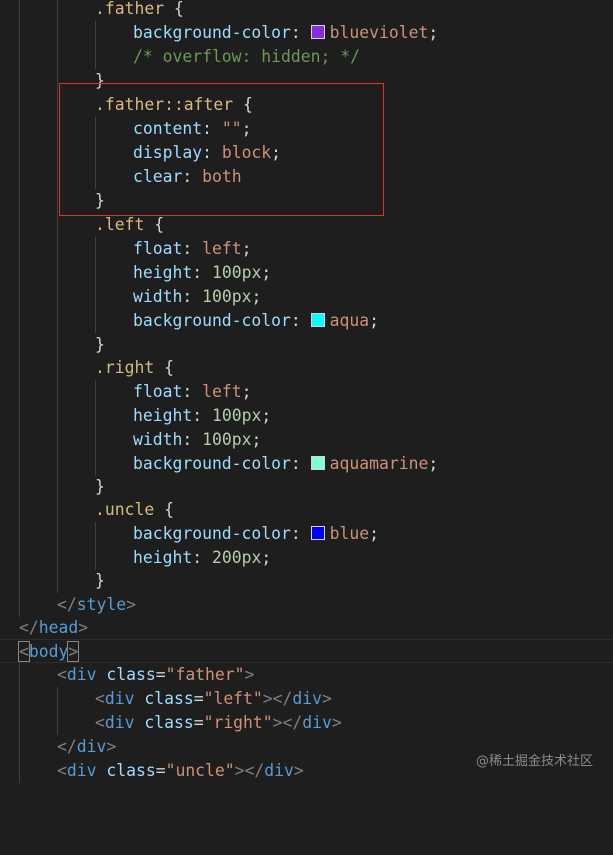 Image resolution: width=613 pixels, height=855 pixels. What do you see at coordinates (125, 509) in the screenshot?
I see `css-selector: .uncle` at bounding box center [125, 509].